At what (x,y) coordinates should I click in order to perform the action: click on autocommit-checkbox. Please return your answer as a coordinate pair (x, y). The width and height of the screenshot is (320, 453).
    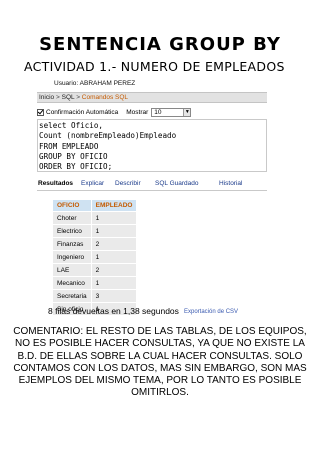
    Looking at the image, I should click on (40, 112).